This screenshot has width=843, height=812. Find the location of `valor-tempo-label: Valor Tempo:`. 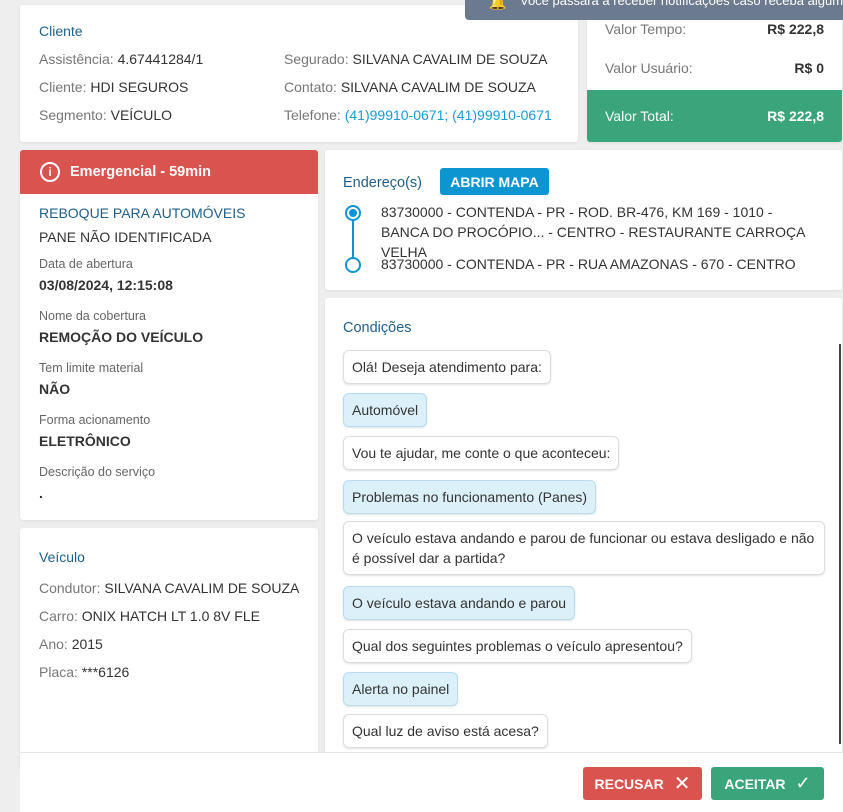

valor-tempo-label: Valor Tempo: is located at coordinates (646, 29).